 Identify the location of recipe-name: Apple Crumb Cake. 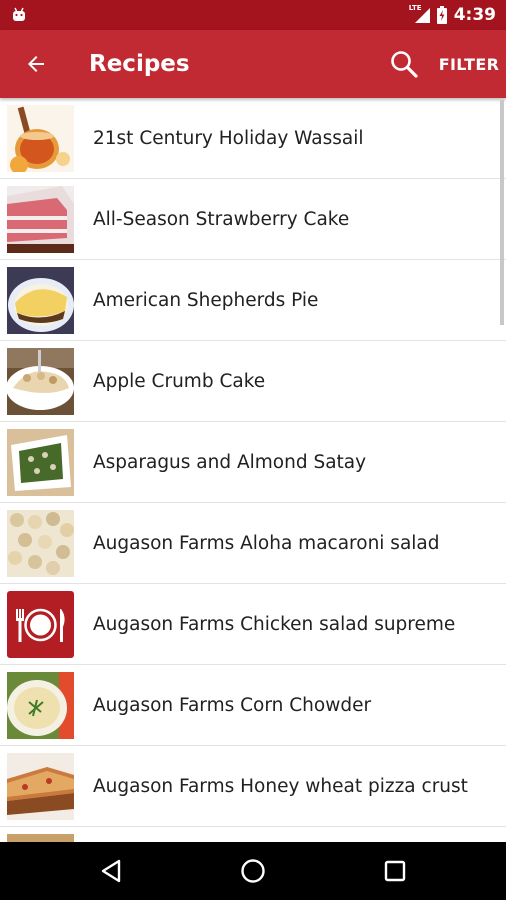
(179, 381).